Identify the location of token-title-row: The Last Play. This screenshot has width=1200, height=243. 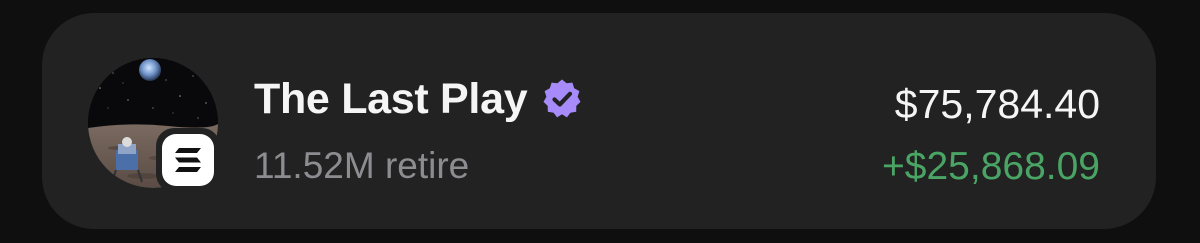
(418, 99).